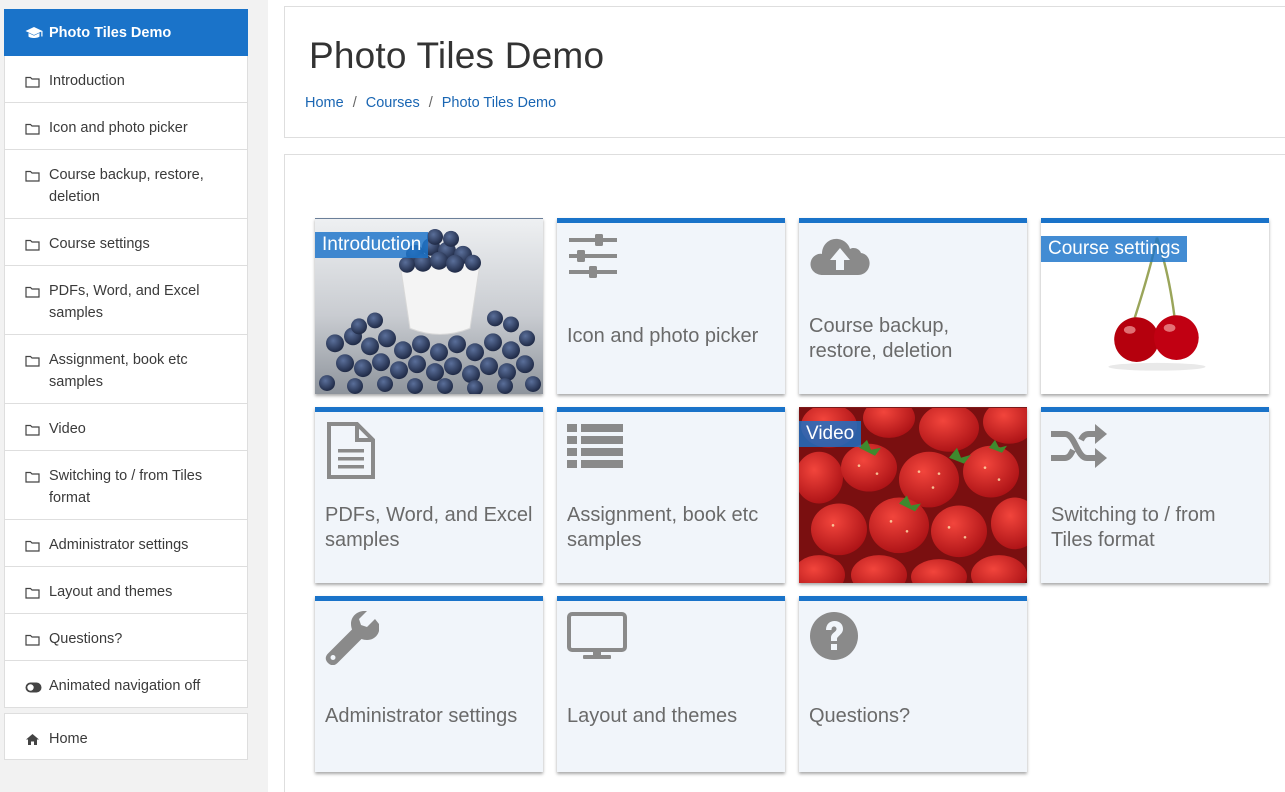 The height and width of the screenshot is (792, 1285). I want to click on tile-introduction: Introduction, so click(429, 306).